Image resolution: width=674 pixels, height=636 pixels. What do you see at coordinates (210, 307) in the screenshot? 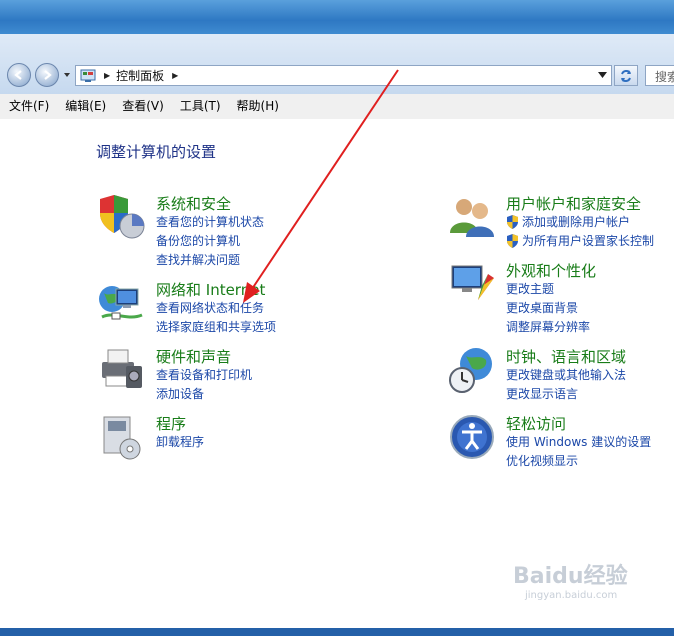
I see `link-view-network-status: 查看网络状态和任务` at bounding box center [210, 307].